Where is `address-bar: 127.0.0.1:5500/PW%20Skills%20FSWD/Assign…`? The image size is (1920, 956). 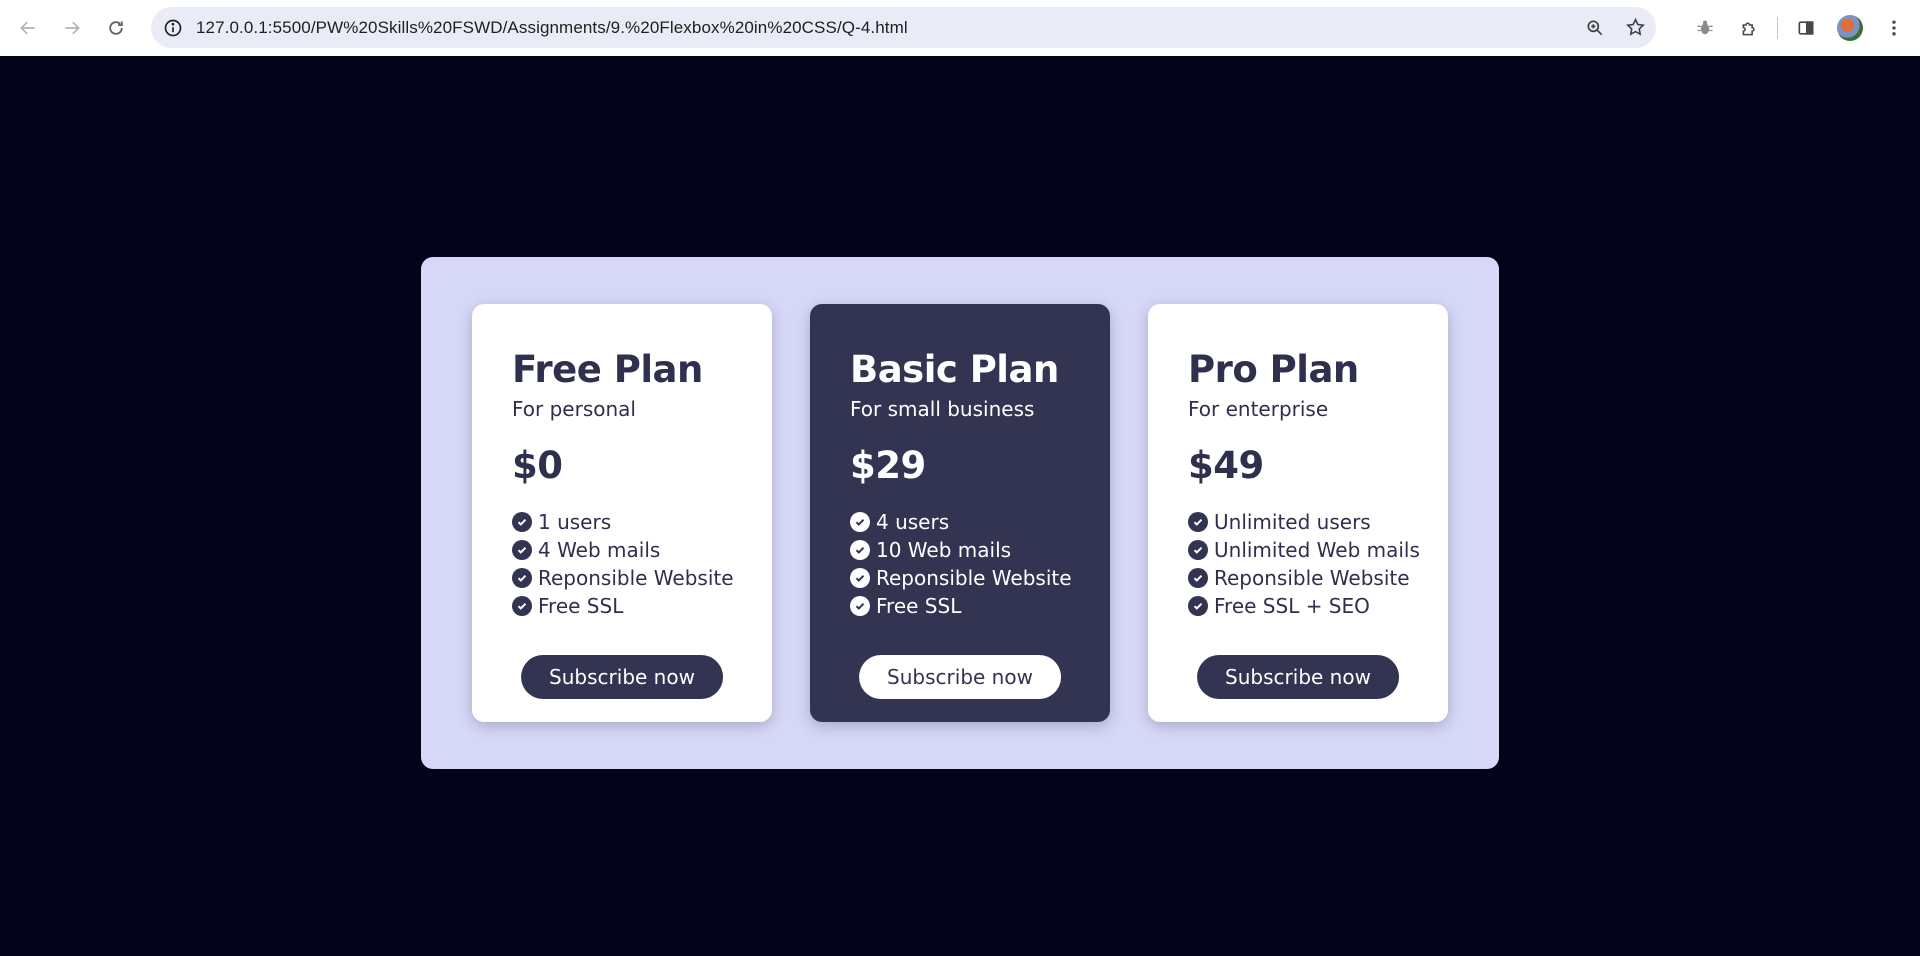
address-bar: 127.0.0.1:5500/PW%20Skills%20FSWD/Assign… is located at coordinates (903, 27).